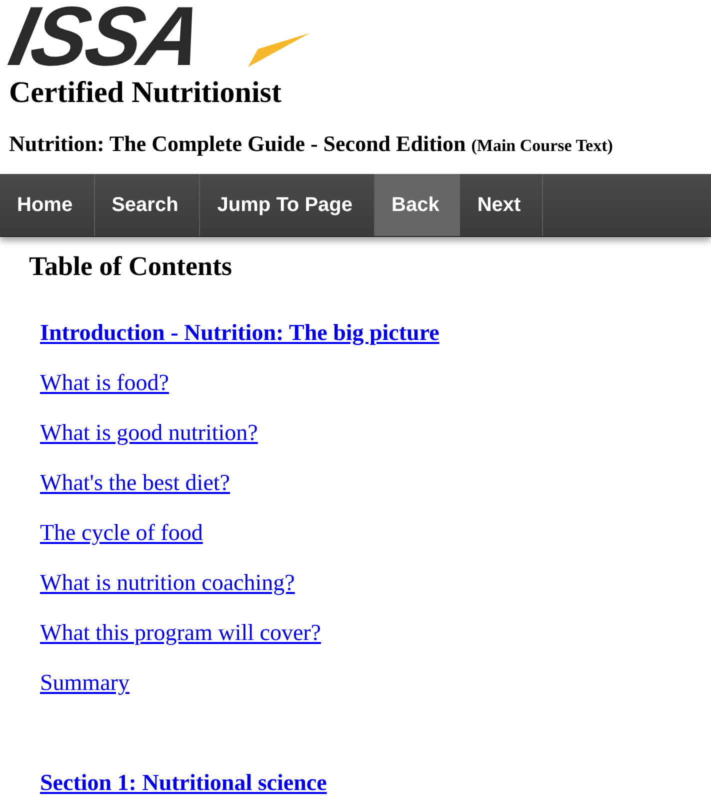 The image size is (711, 808). What do you see at coordinates (311, 144) in the screenshot?
I see `book-title: Nutrition: The Complete Guide - Second Edition (Main Course Text)` at bounding box center [311, 144].